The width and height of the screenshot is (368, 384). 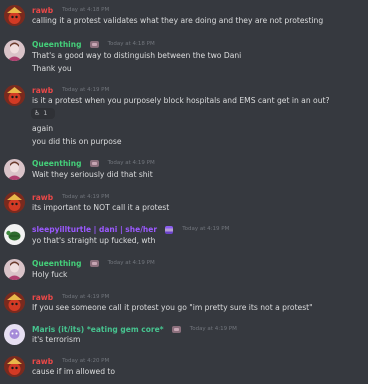 I want to click on message-text: it's terrorism, so click(x=56, y=339).